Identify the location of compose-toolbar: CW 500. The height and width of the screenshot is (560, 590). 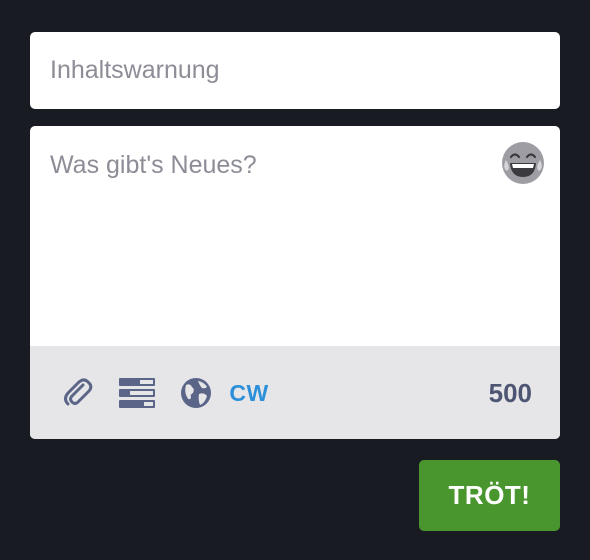
(295, 392).